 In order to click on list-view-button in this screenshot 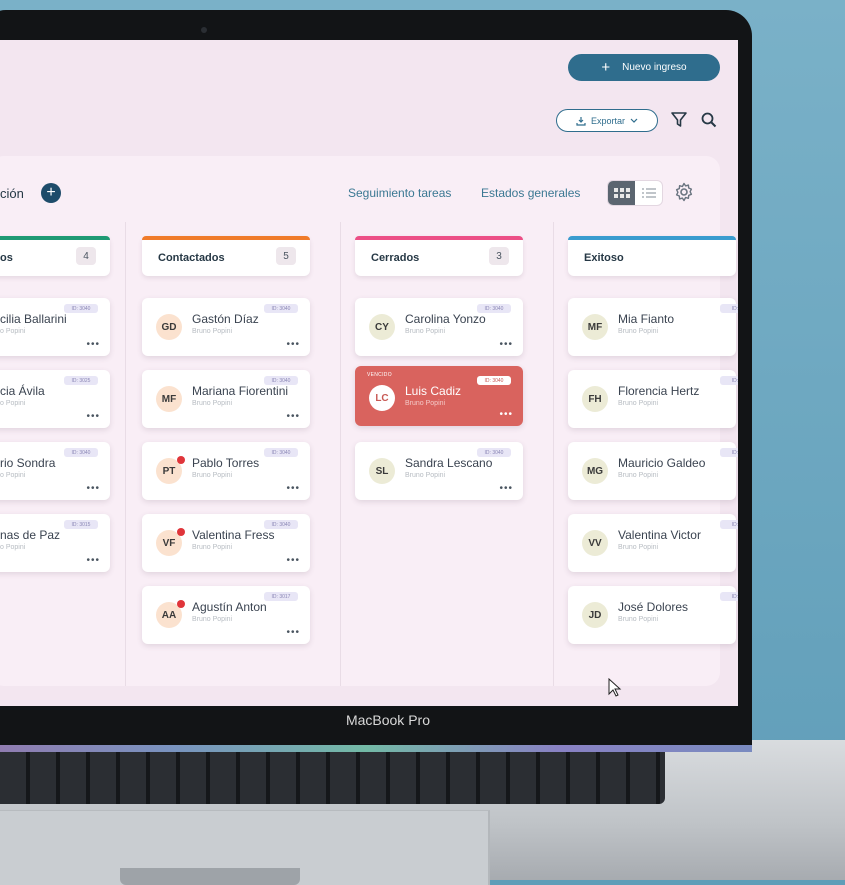, I will do `click(648, 193)`.